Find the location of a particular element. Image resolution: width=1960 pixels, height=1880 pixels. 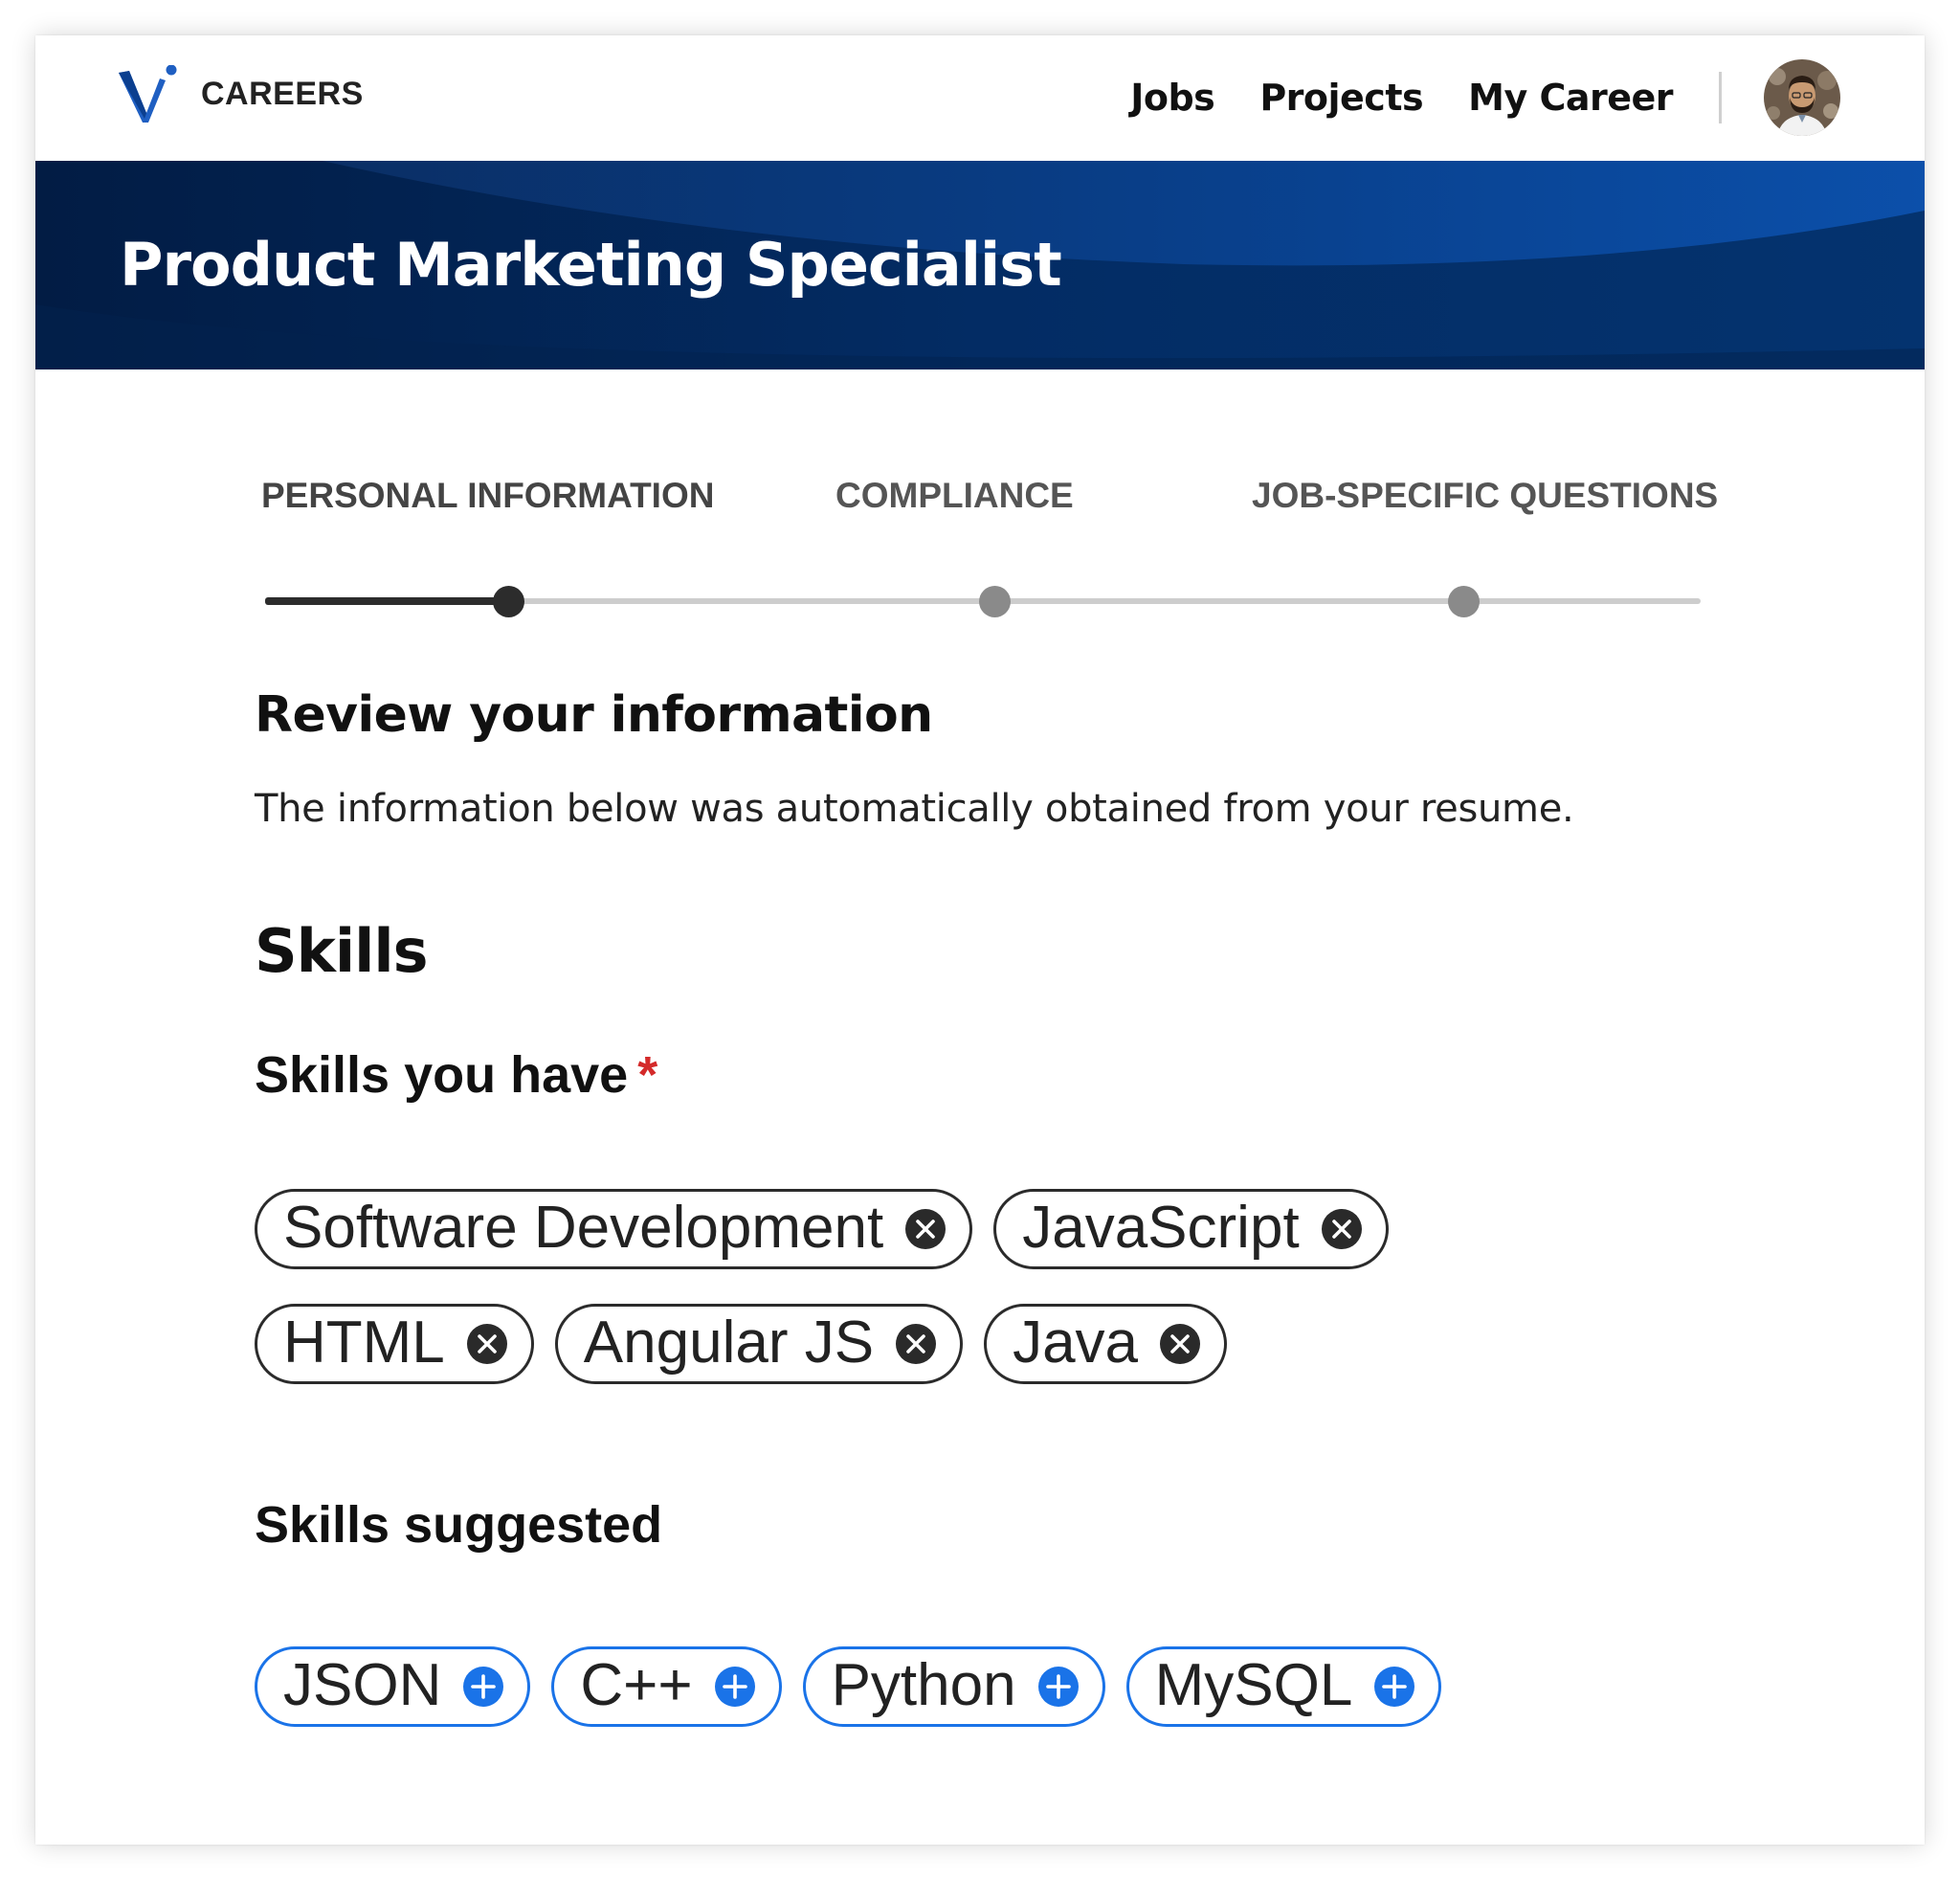

suggested-skill-label: Python is located at coordinates (923, 1685).